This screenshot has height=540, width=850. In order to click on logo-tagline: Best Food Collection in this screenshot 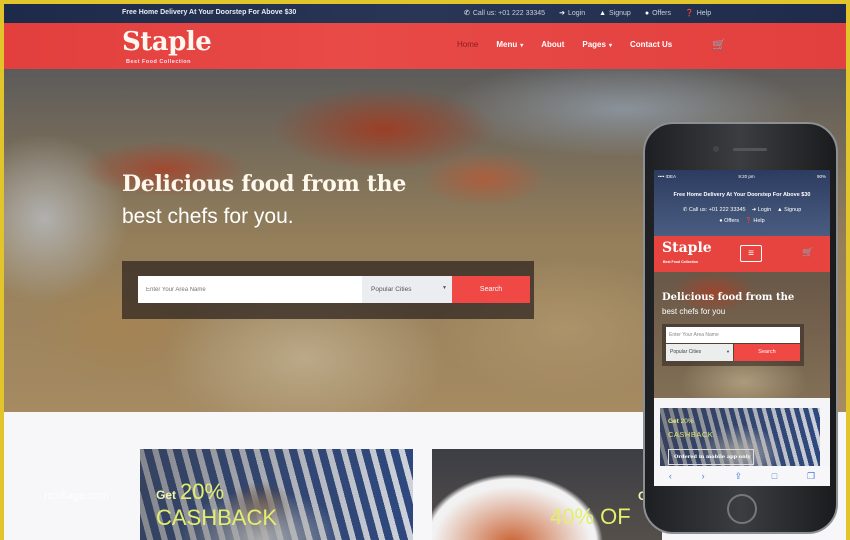, I will do `click(158, 62)`.